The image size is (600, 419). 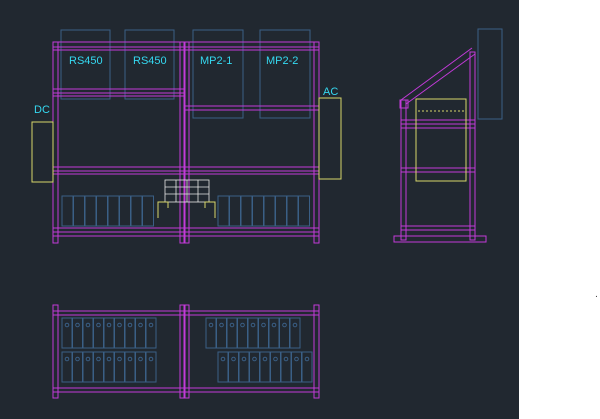 I want to click on front-battery-cells, so click(x=185, y=211).